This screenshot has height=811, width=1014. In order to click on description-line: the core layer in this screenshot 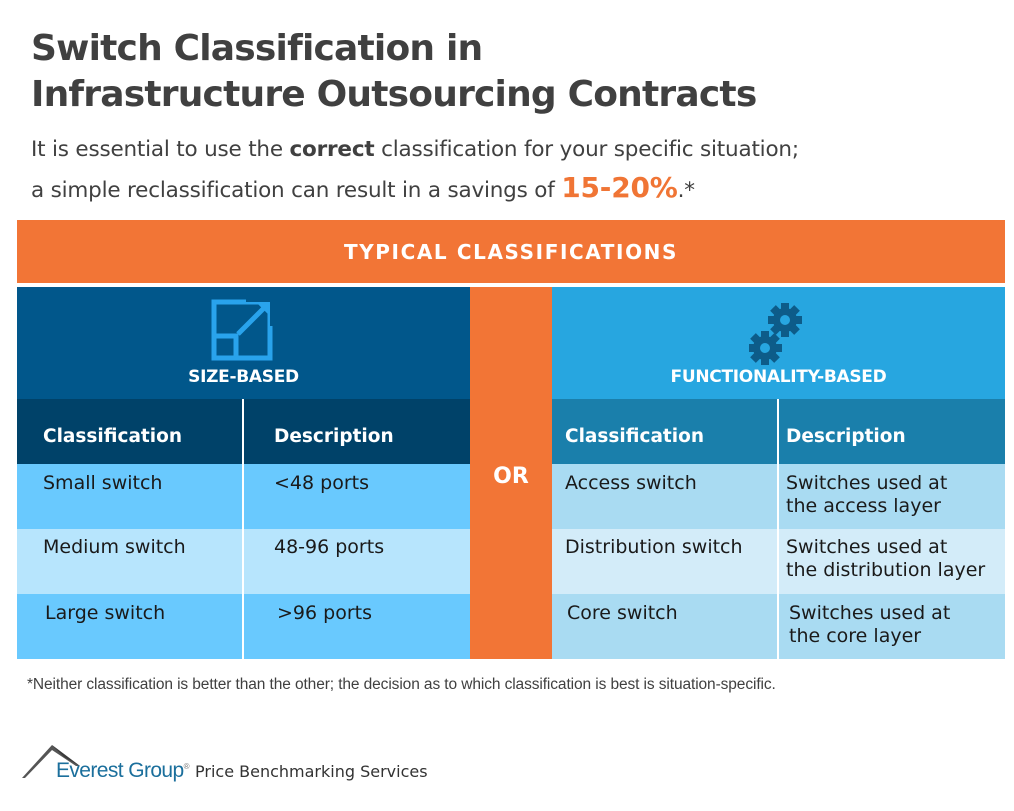, I will do `click(855, 636)`.